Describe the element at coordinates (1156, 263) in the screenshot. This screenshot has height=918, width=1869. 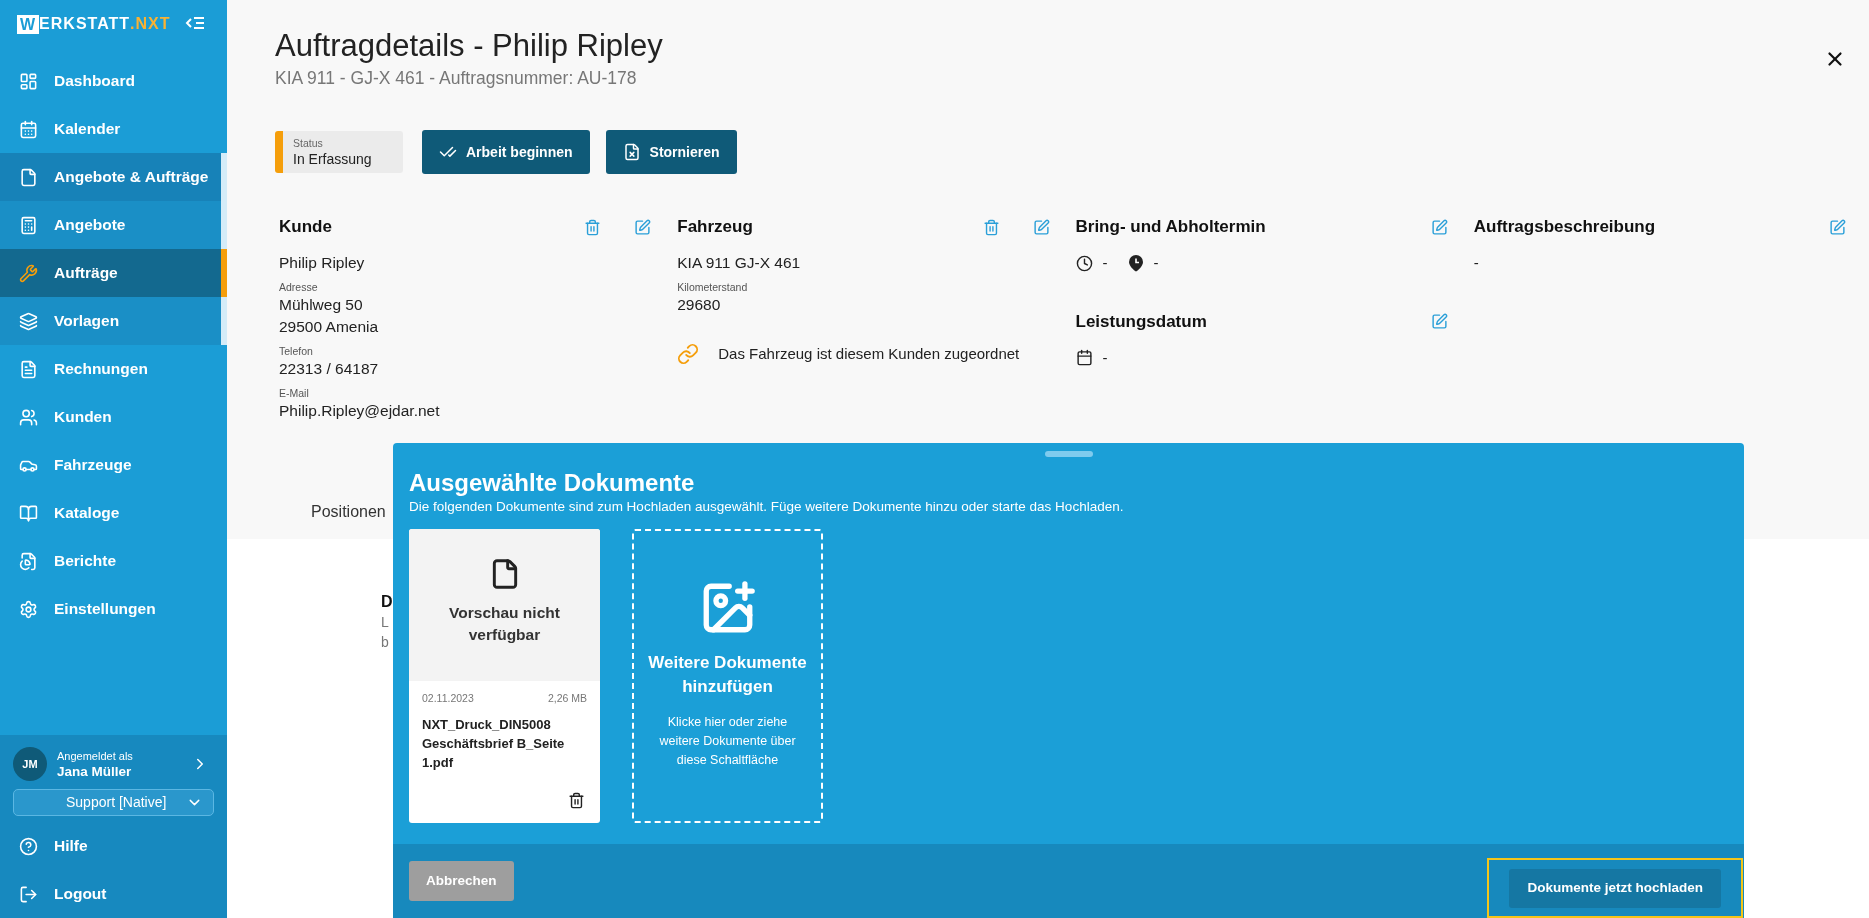
I see `pickup-time: -` at that location.